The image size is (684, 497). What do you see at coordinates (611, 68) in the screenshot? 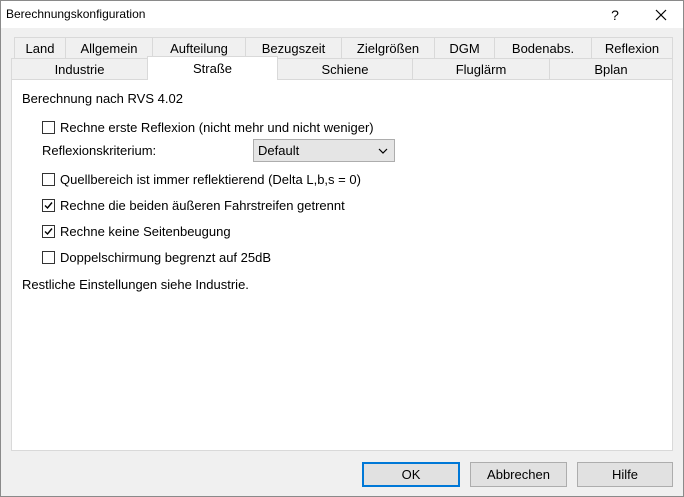
I see `tab-bplan: Bplan` at bounding box center [611, 68].